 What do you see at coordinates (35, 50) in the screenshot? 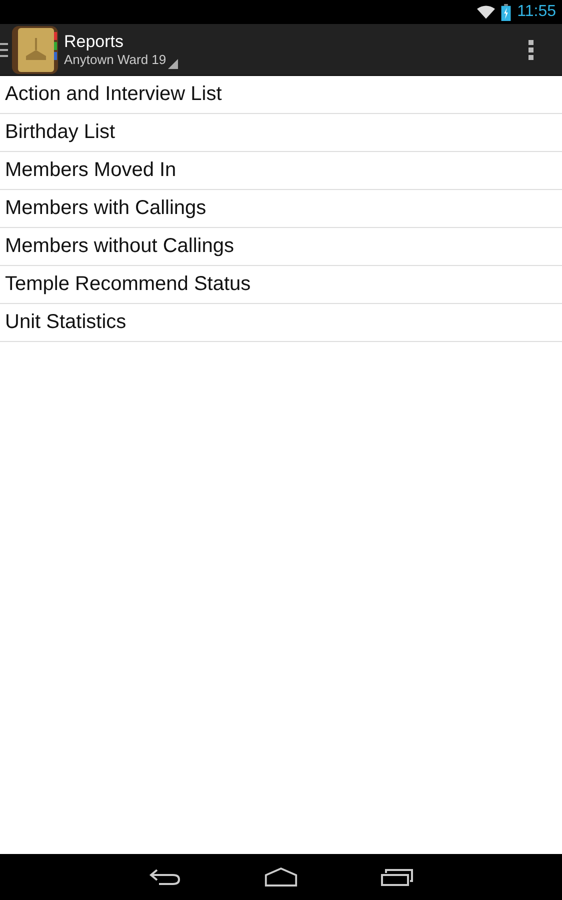
I see `book-icon` at bounding box center [35, 50].